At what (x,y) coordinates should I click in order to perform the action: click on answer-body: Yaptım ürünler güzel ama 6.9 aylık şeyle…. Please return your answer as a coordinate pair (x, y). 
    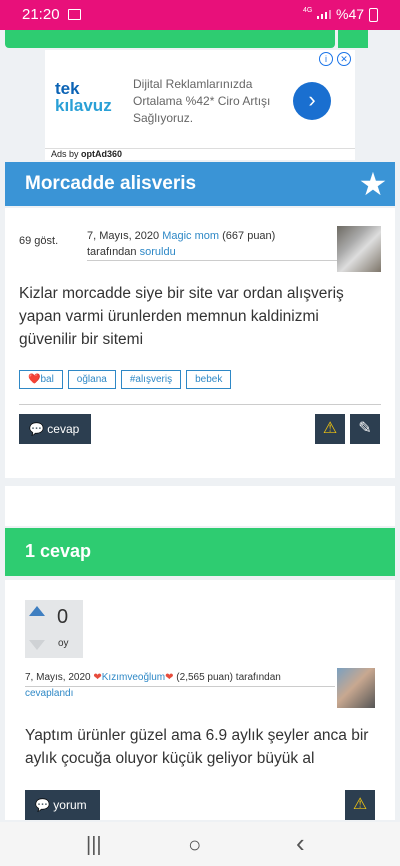
    Looking at the image, I should click on (197, 747).